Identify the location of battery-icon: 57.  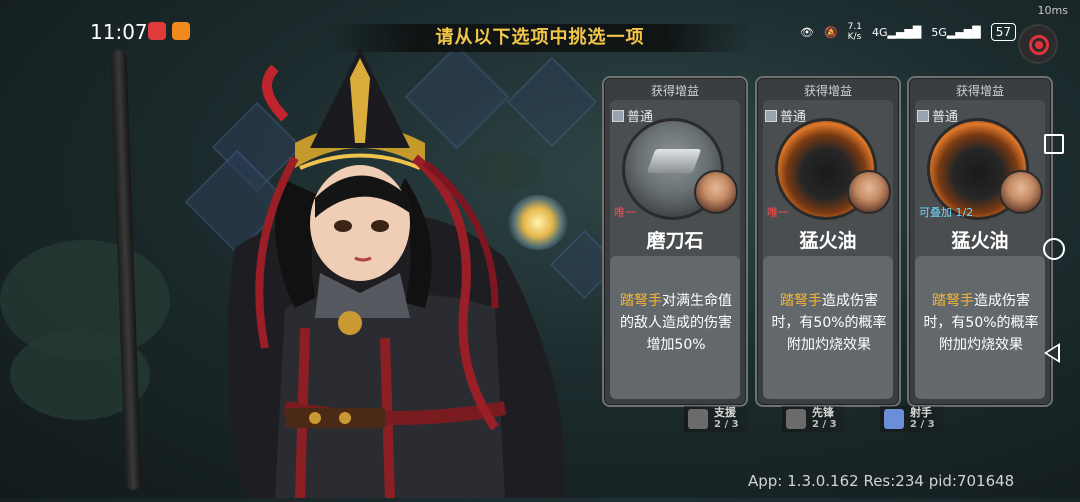
(1003, 32).